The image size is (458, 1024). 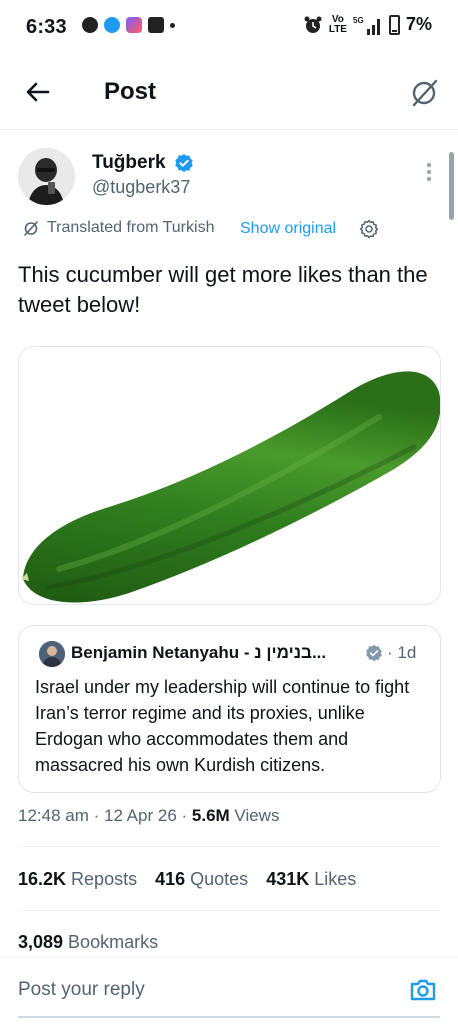 What do you see at coordinates (313, 24) in the screenshot?
I see `alarm-icon` at bounding box center [313, 24].